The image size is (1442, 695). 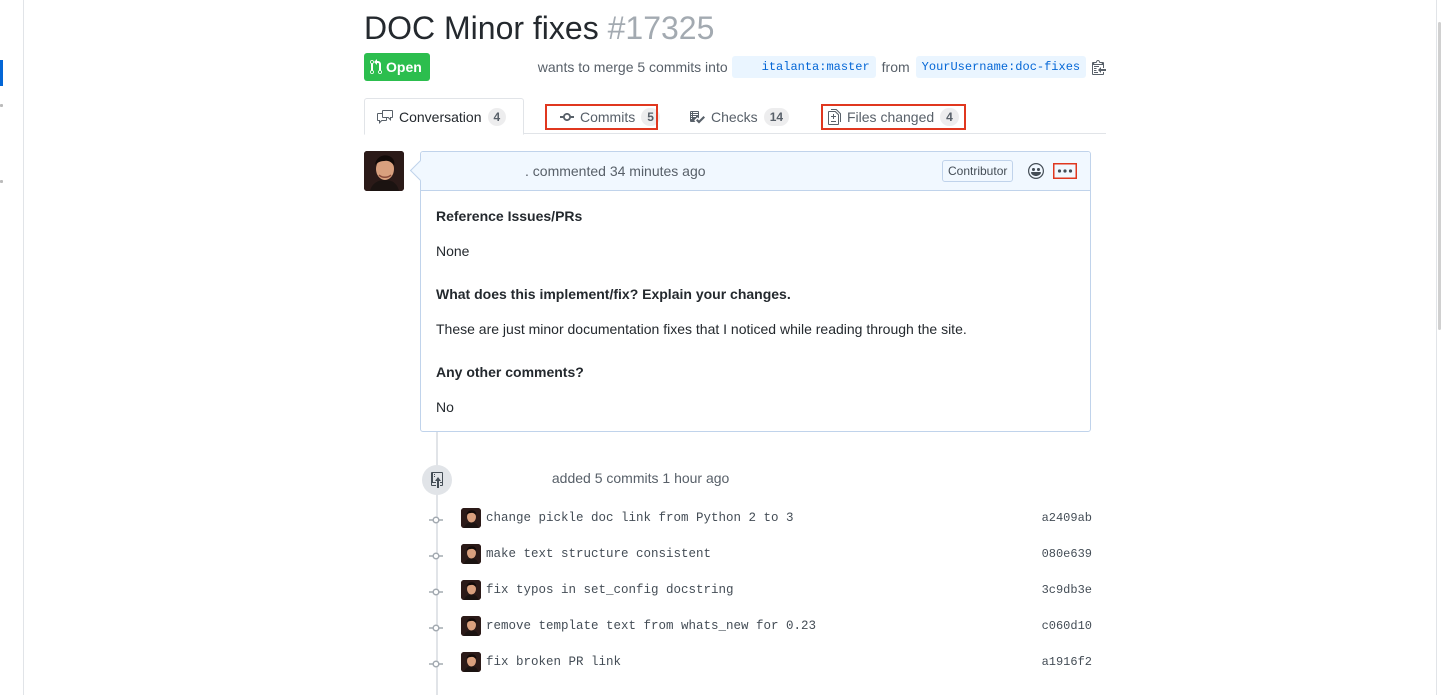 I want to click on head-branch-label: YourUsername:doc-fixes, so click(x=1001, y=67).